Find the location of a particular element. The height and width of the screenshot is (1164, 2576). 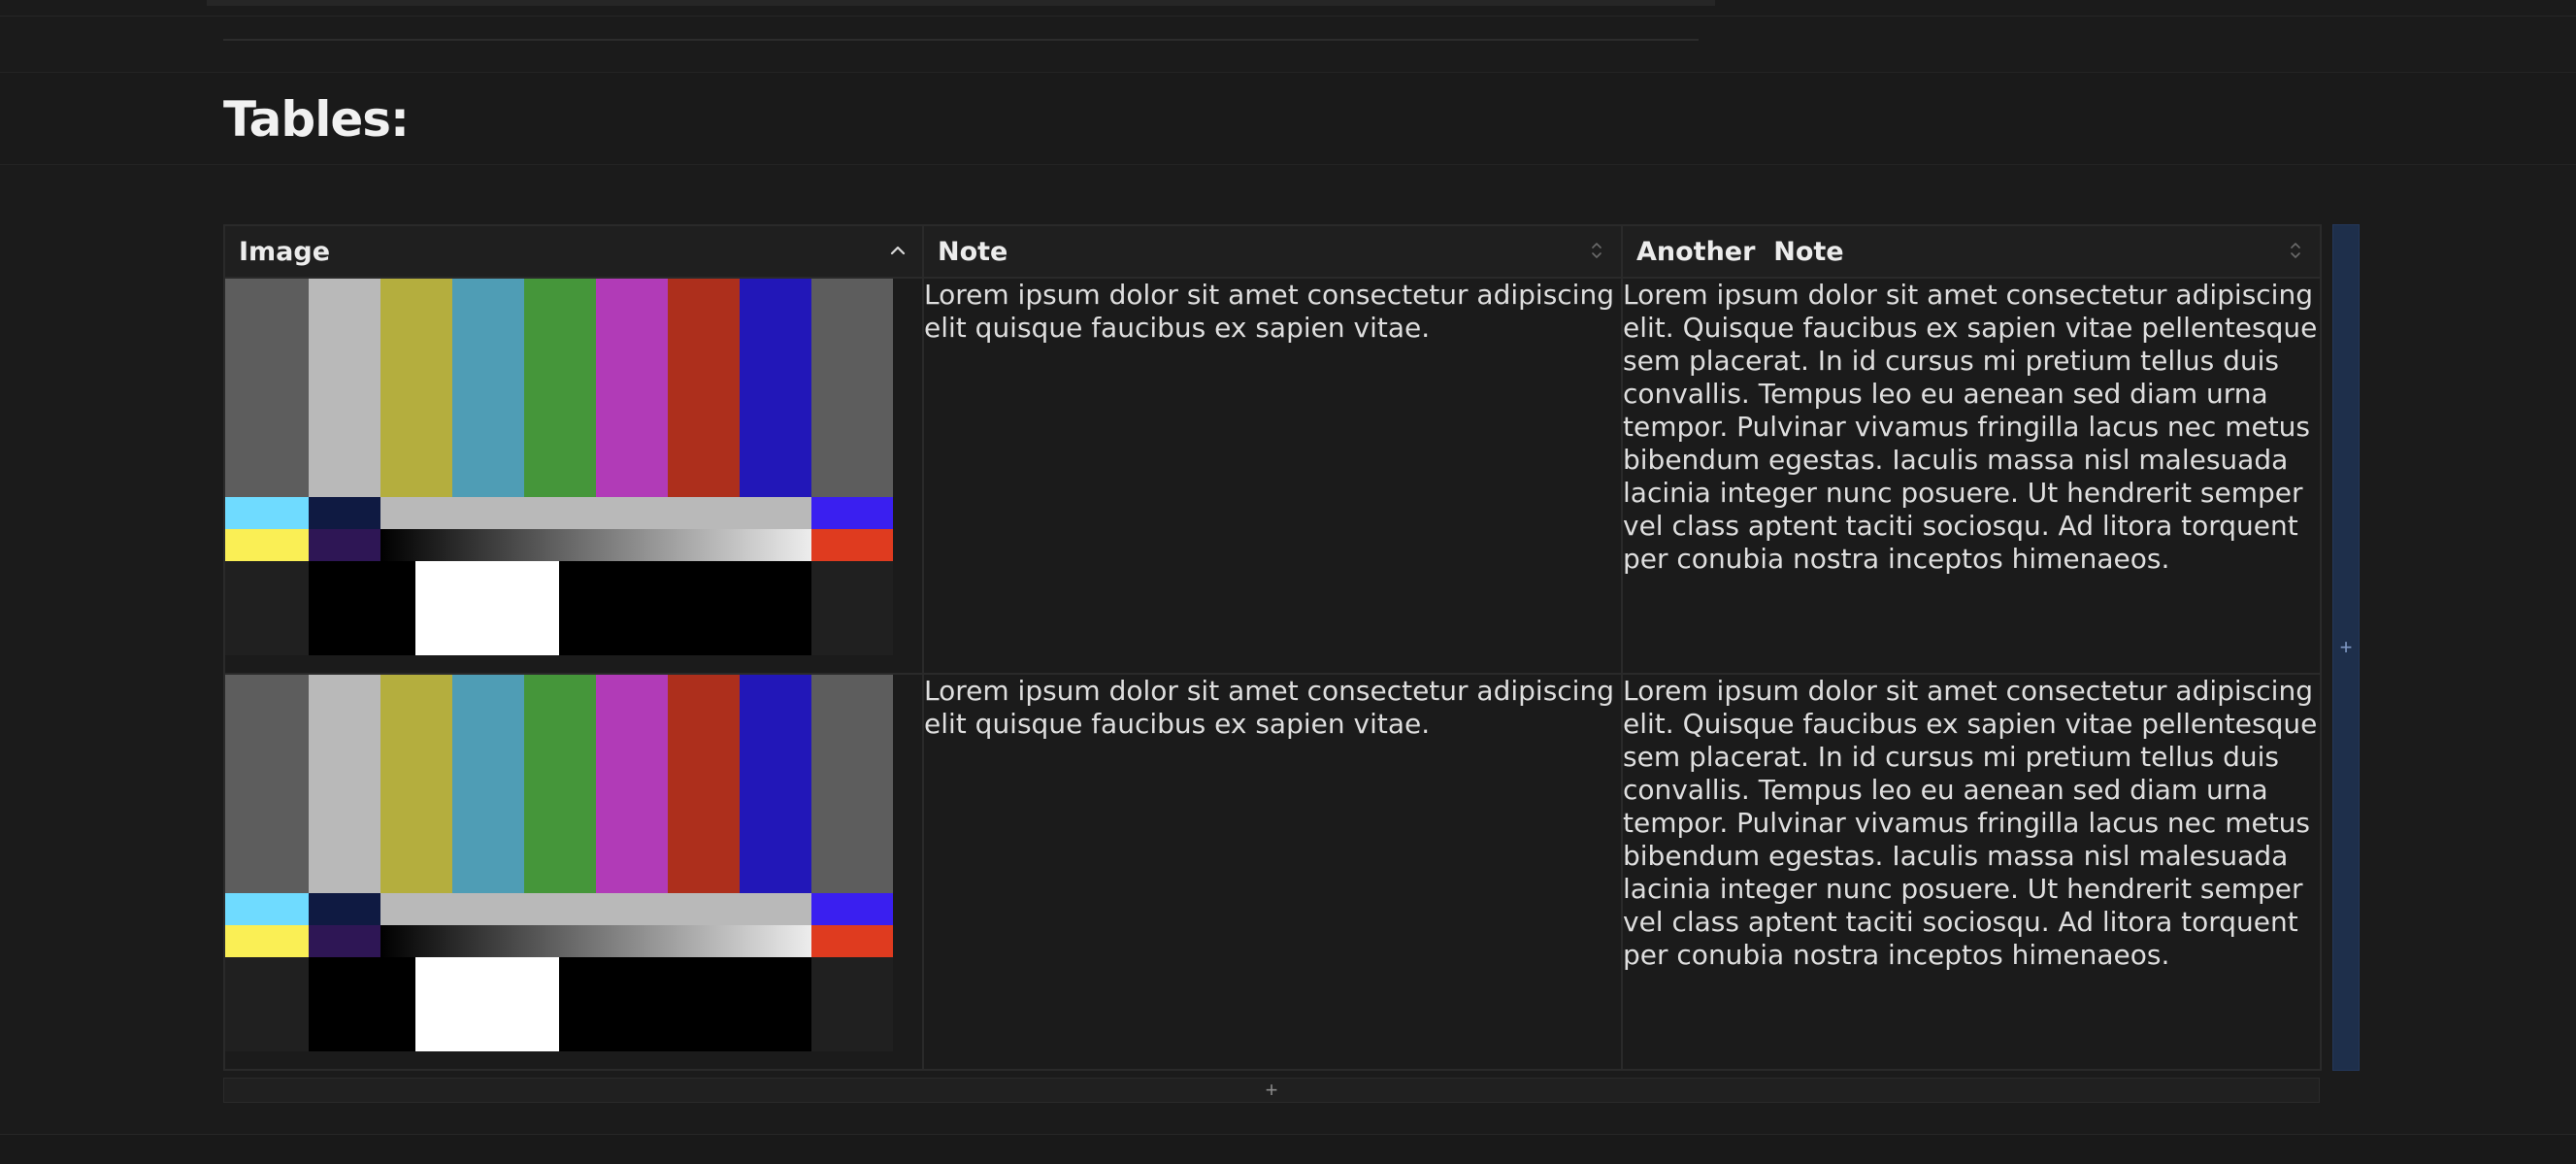

page-title: Tables: is located at coordinates (316, 119).